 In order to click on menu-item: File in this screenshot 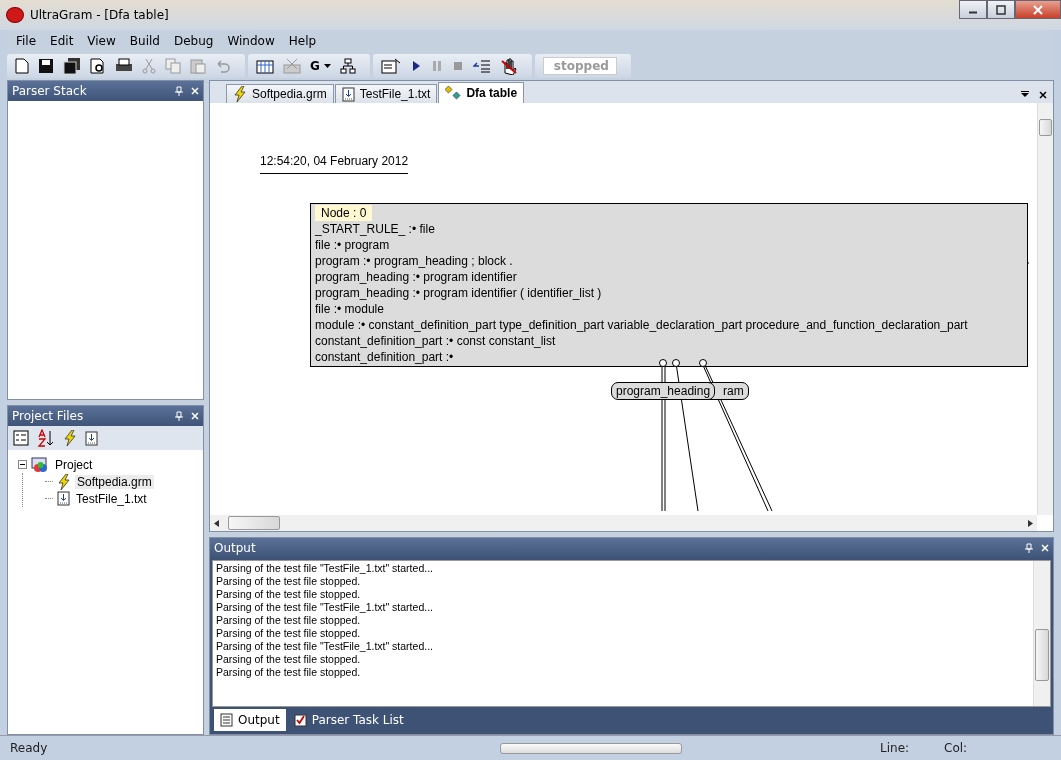, I will do `click(26, 41)`.